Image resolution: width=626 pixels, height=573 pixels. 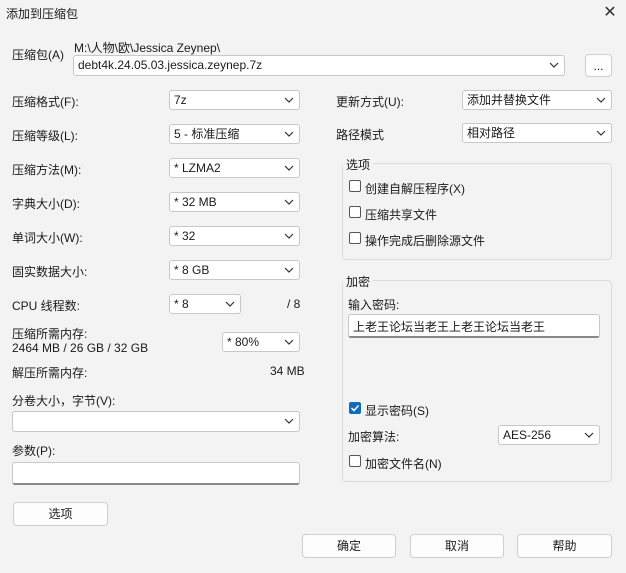 What do you see at coordinates (403, 464) in the screenshot?
I see `encrypt-names-label: 加密文件名(N)` at bounding box center [403, 464].